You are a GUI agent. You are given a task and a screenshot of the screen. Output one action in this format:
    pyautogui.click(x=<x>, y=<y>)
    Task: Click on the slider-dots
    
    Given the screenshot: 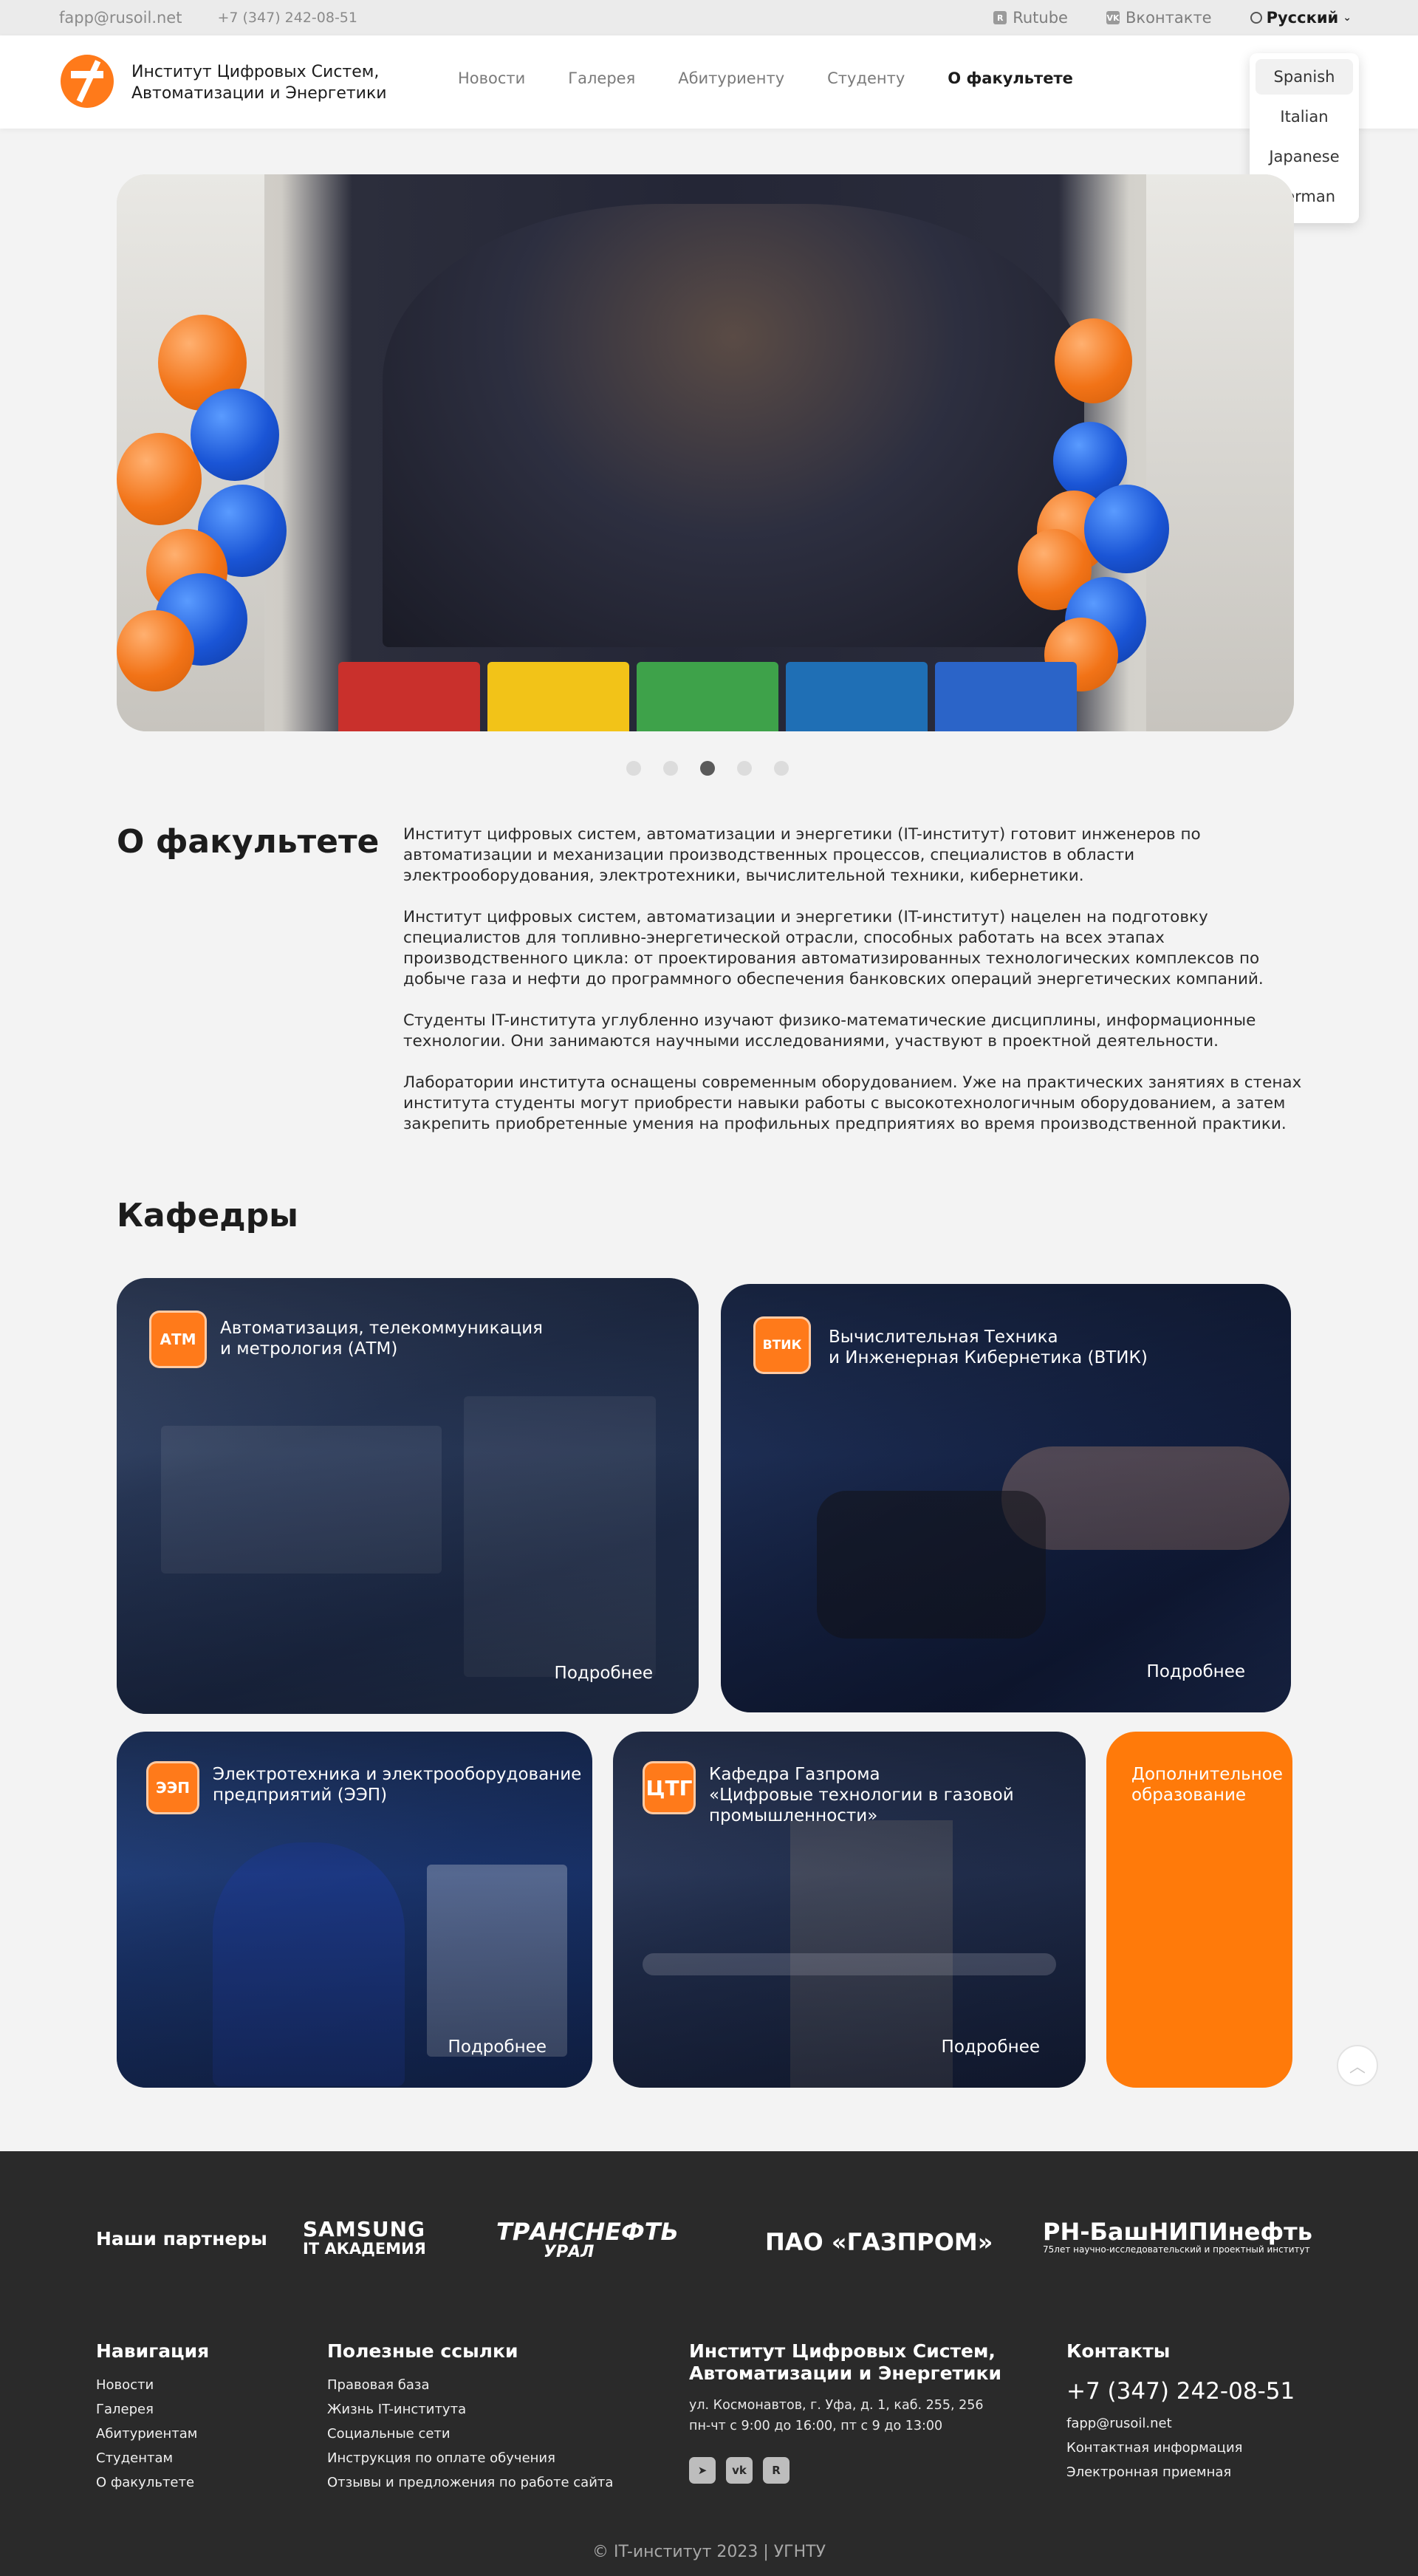 What is the action you would take?
    pyautogui.click(x=707, y=768)
    